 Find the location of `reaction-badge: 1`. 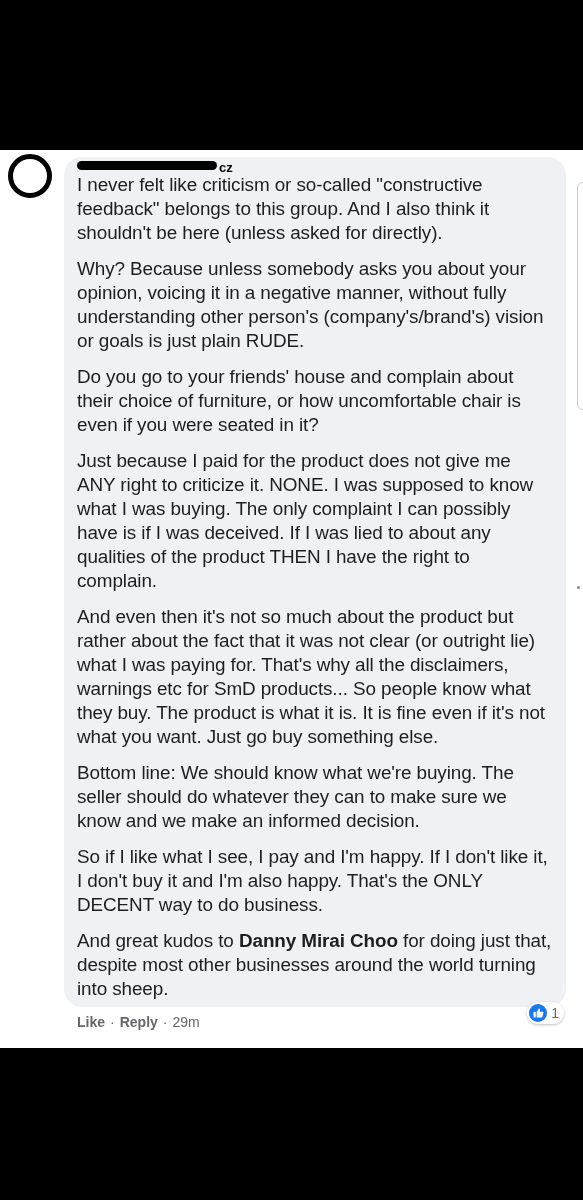

reaction-badge: 1 is located at coordinates (545, 1013).